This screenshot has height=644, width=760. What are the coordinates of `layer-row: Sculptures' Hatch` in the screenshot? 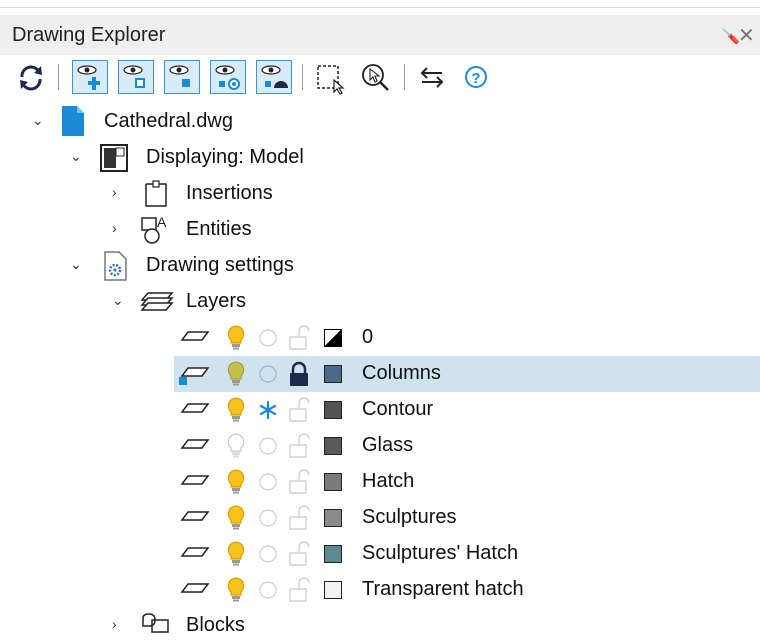 It's located at (380, 554).